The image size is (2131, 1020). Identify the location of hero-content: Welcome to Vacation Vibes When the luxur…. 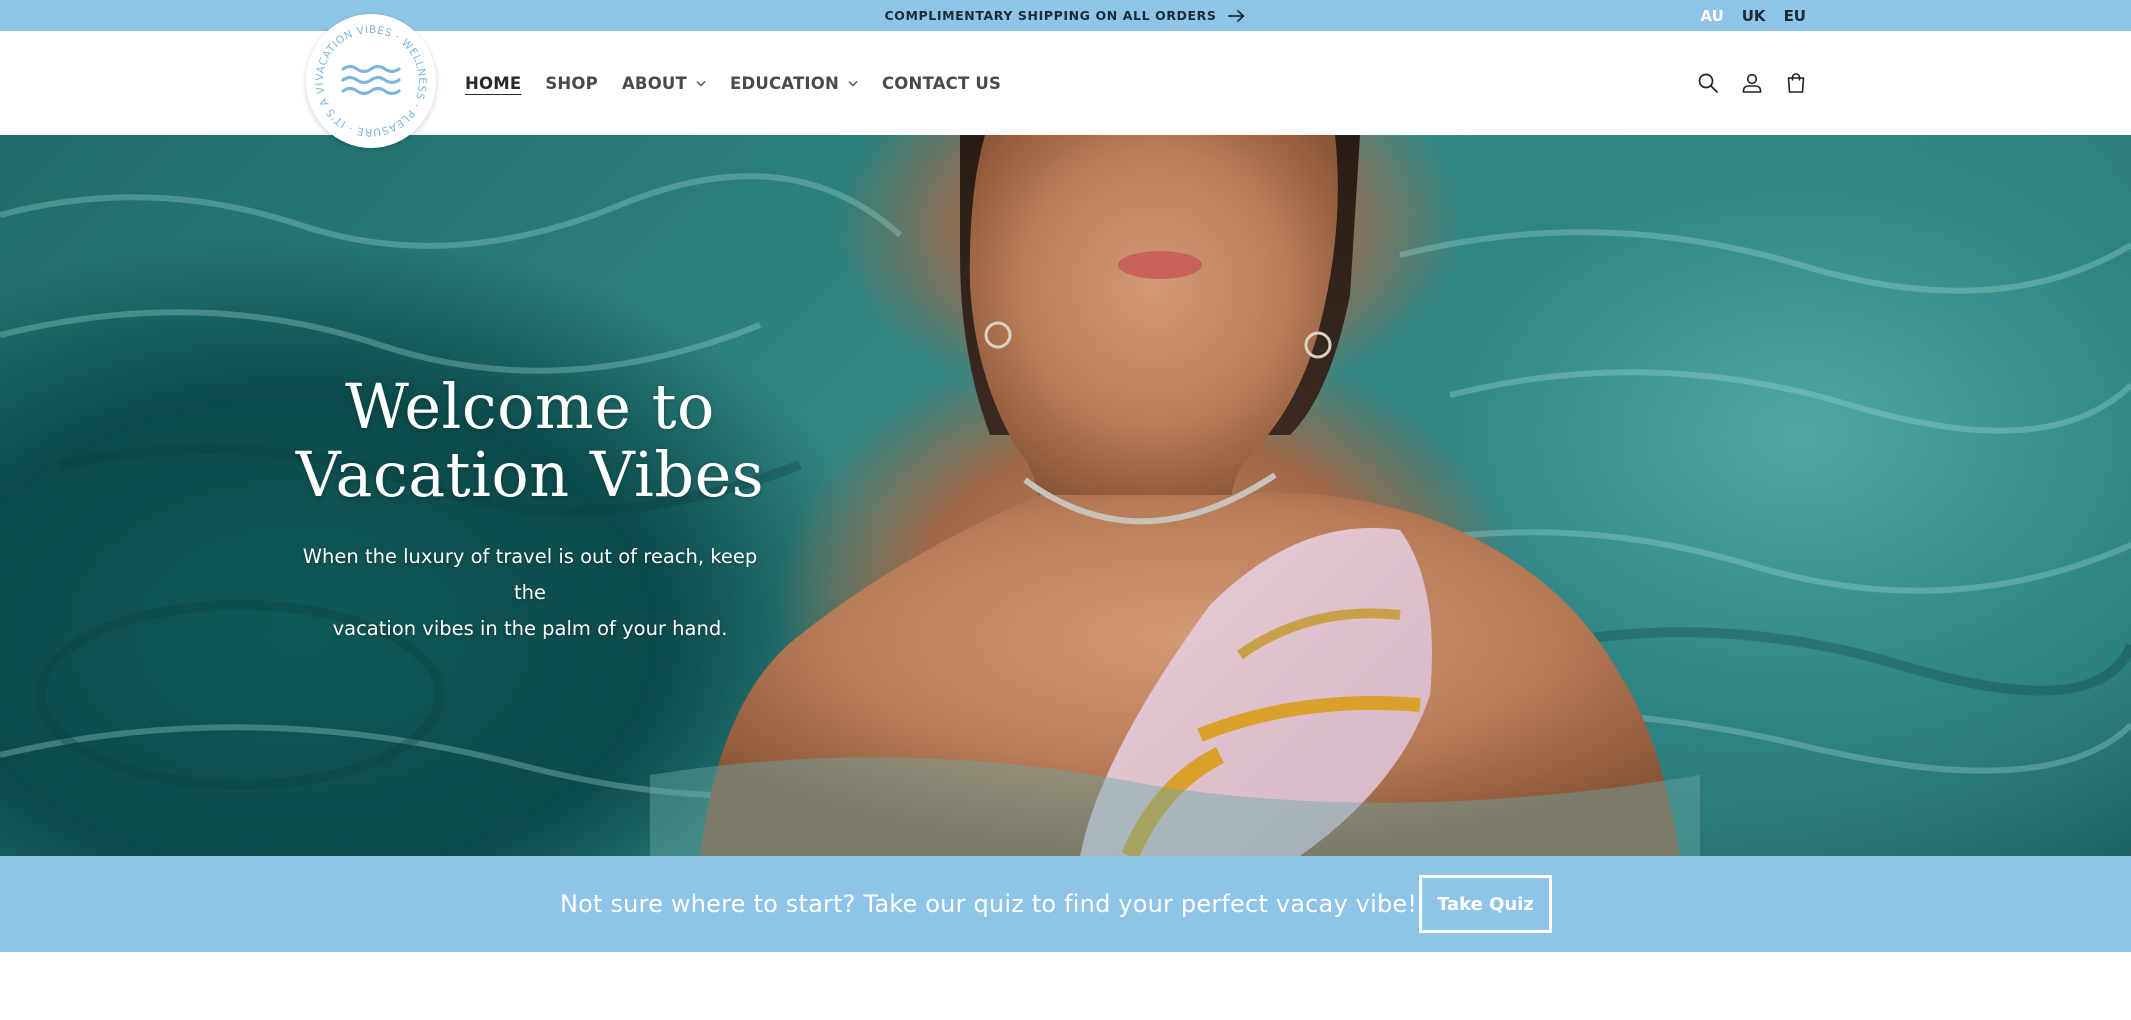
(530, 510).